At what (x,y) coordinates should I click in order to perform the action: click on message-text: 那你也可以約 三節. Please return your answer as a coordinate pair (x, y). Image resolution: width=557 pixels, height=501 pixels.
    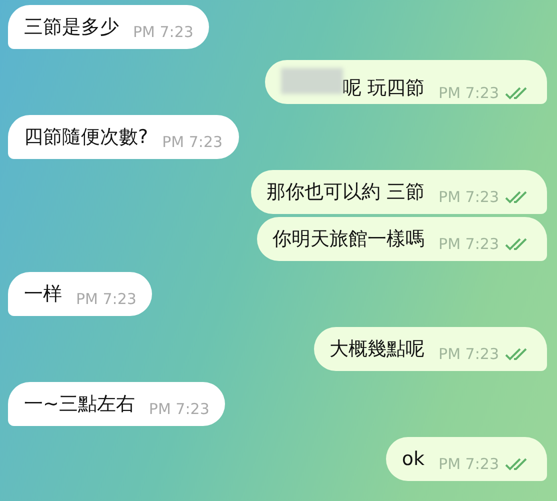
    Looking at the image, I should click on (345, 192).